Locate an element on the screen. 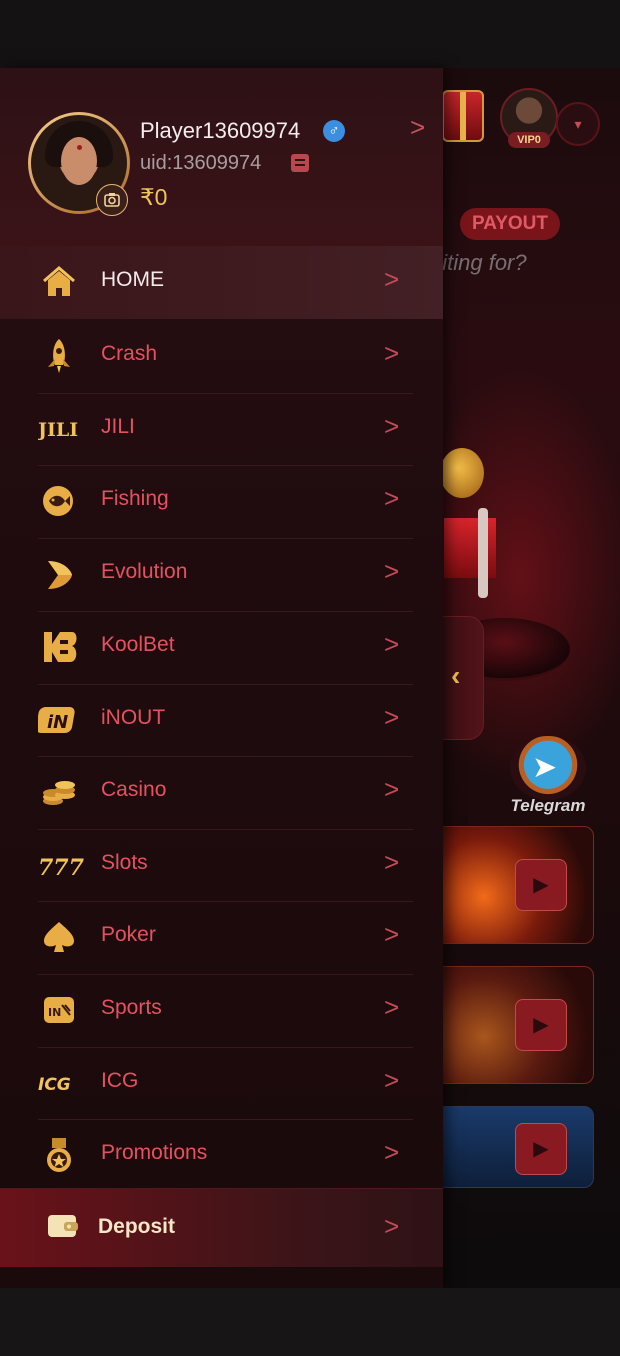  navigation-bar is located at coordinates (310, 1322).